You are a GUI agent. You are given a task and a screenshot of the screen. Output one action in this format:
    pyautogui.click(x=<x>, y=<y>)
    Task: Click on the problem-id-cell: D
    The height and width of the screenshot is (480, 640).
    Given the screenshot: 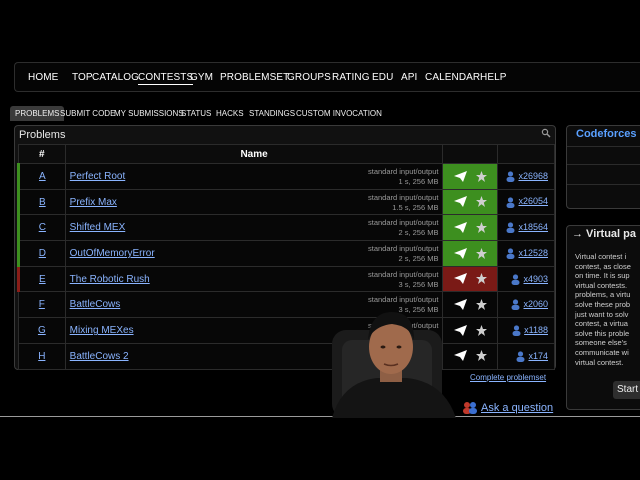 What is the action you would take?
    pyautogui.click(x=41, y=253)
    